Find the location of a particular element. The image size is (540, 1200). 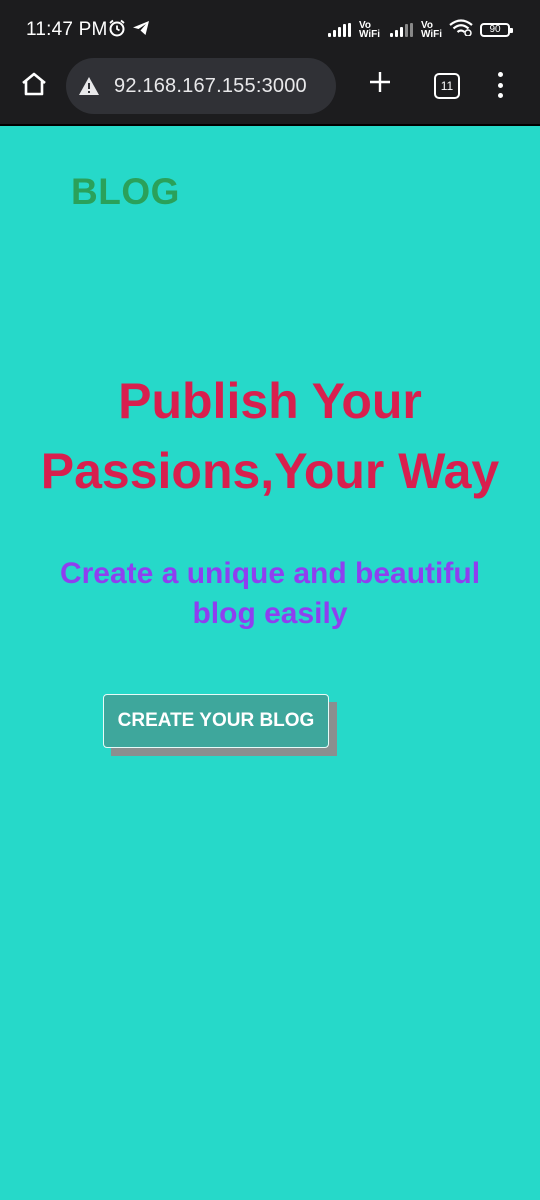

home-button is located at coordinates (34, 86).